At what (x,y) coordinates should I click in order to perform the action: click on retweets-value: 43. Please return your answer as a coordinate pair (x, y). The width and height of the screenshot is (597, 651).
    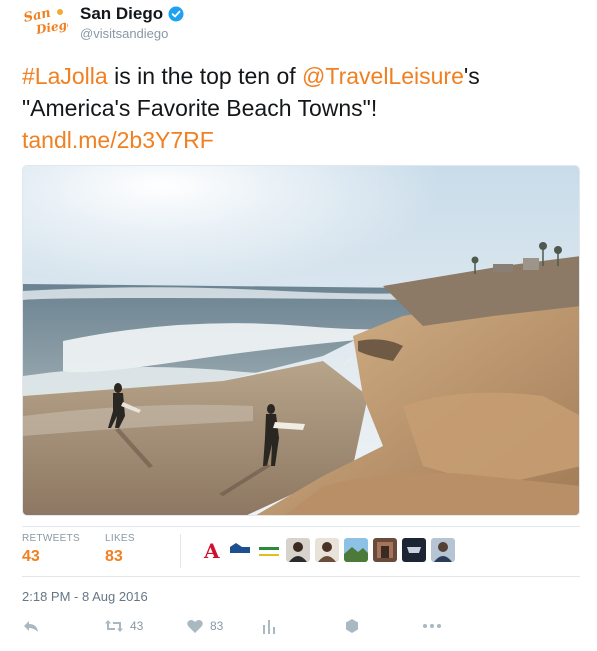
    Looking at the image, I should click on (51, 557).